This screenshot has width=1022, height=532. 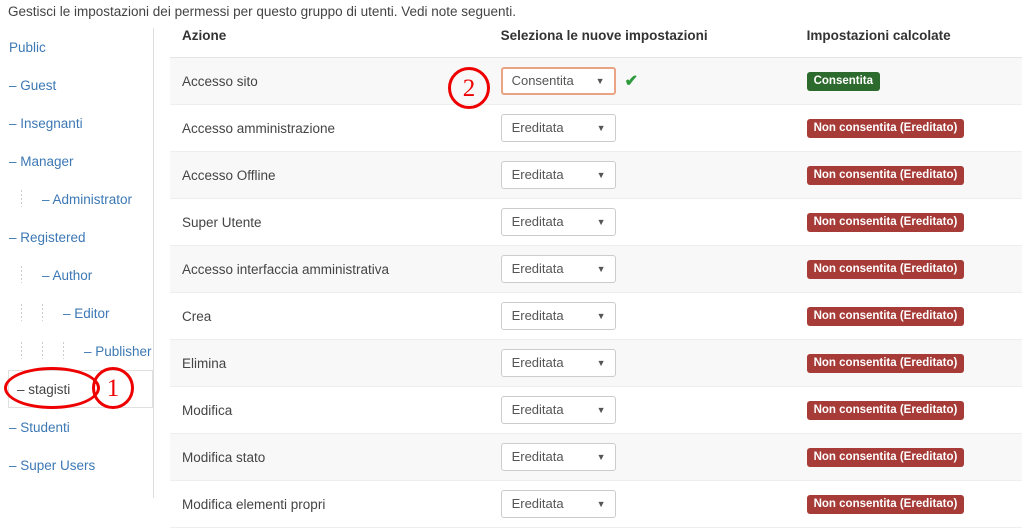 What do you see at coordinates (80, 389) in the screenshot?
I see `sidebar-item-stagisti: – stagisti` at bounding box center [80, 389].